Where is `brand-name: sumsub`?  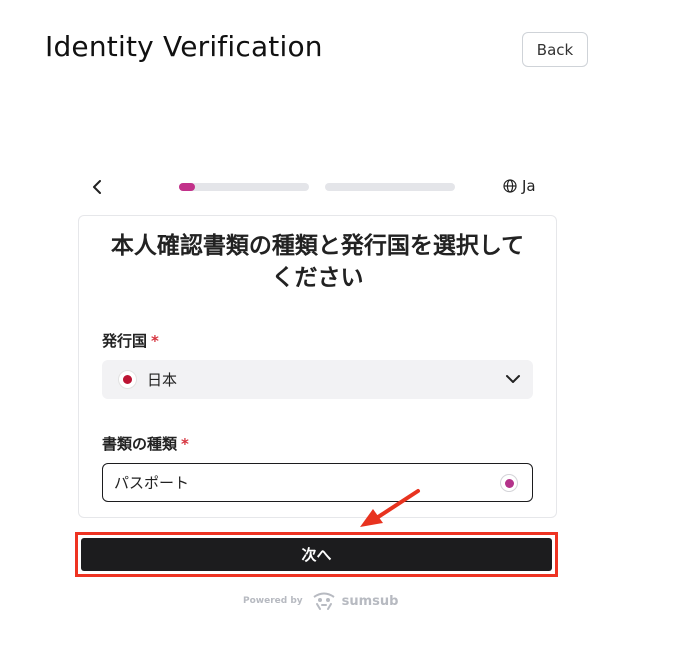
brand-name: sumsub is located at coordinates (370, 601).